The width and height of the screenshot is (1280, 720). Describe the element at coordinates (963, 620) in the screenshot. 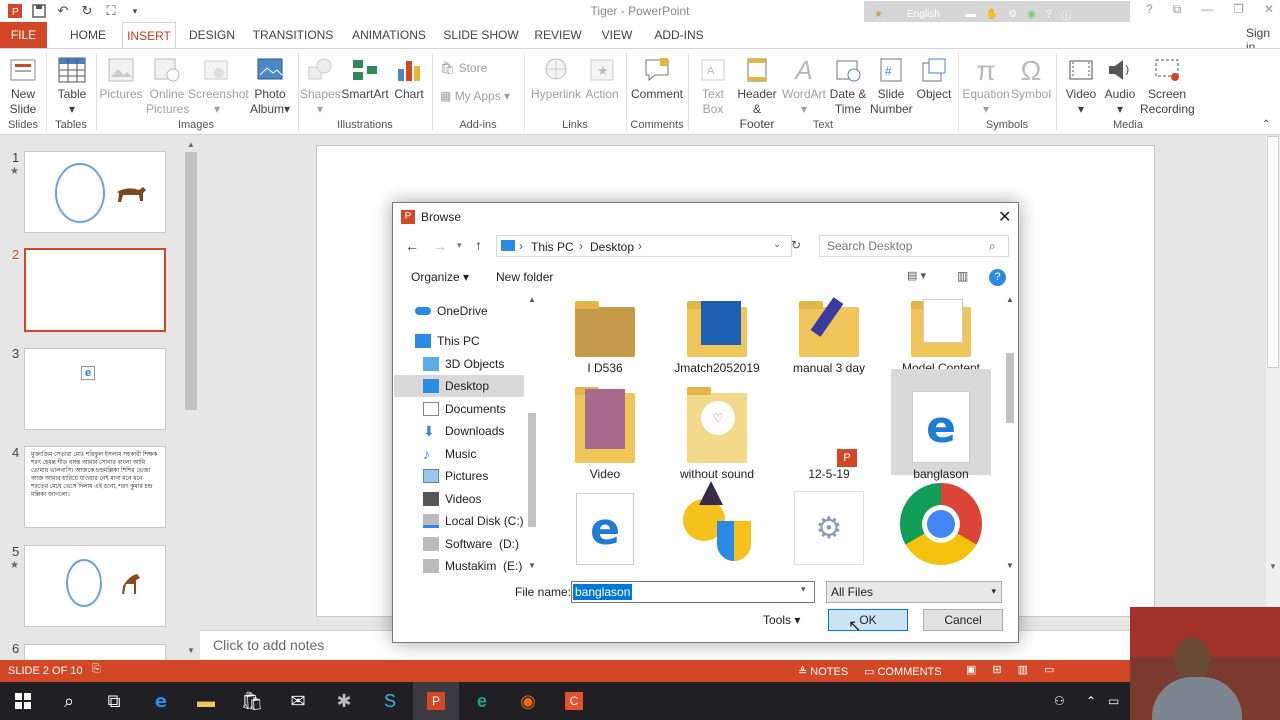

I see `cancel-button: Cancel` at that location.